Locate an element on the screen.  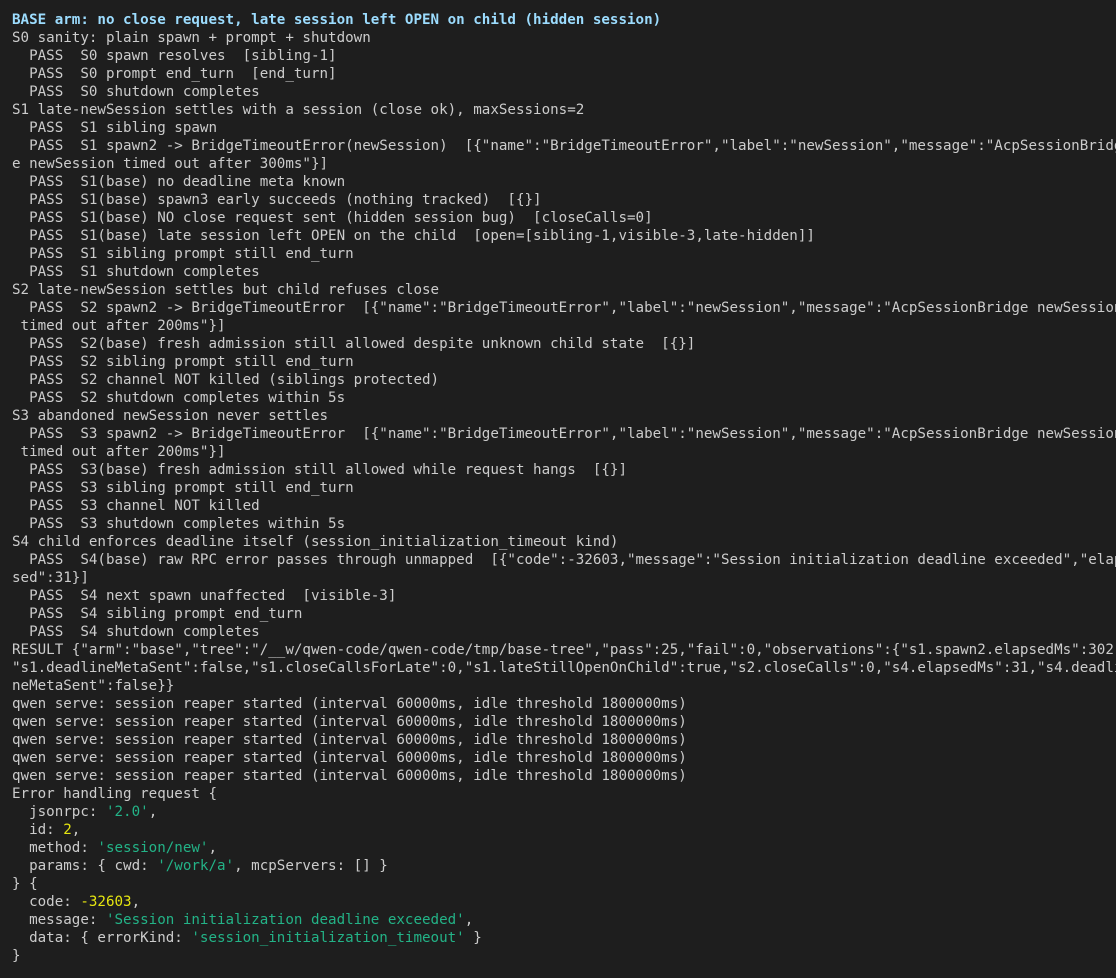
terminal-line: PASS S4 shutdown completes is located at coordinates (564, 632).